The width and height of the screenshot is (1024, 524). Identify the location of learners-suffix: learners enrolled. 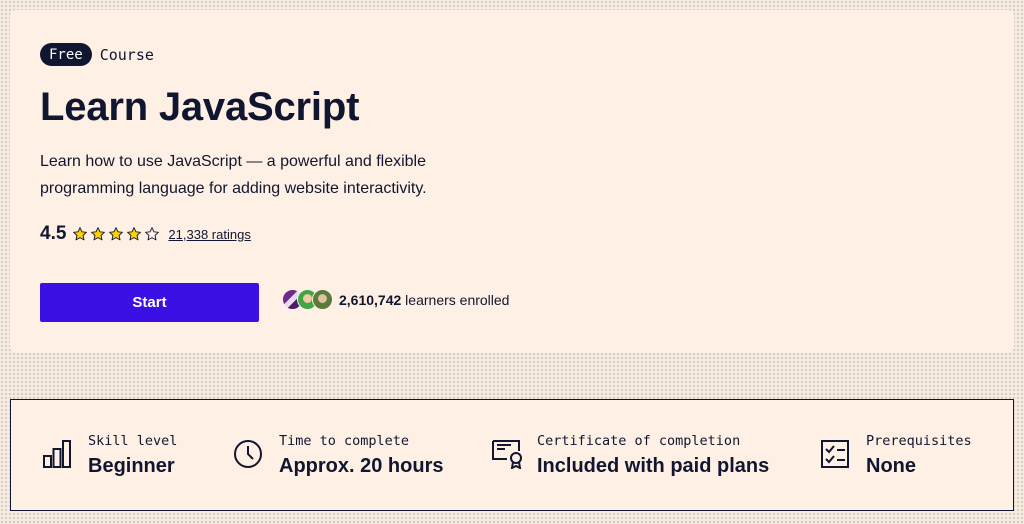
(455, 299).